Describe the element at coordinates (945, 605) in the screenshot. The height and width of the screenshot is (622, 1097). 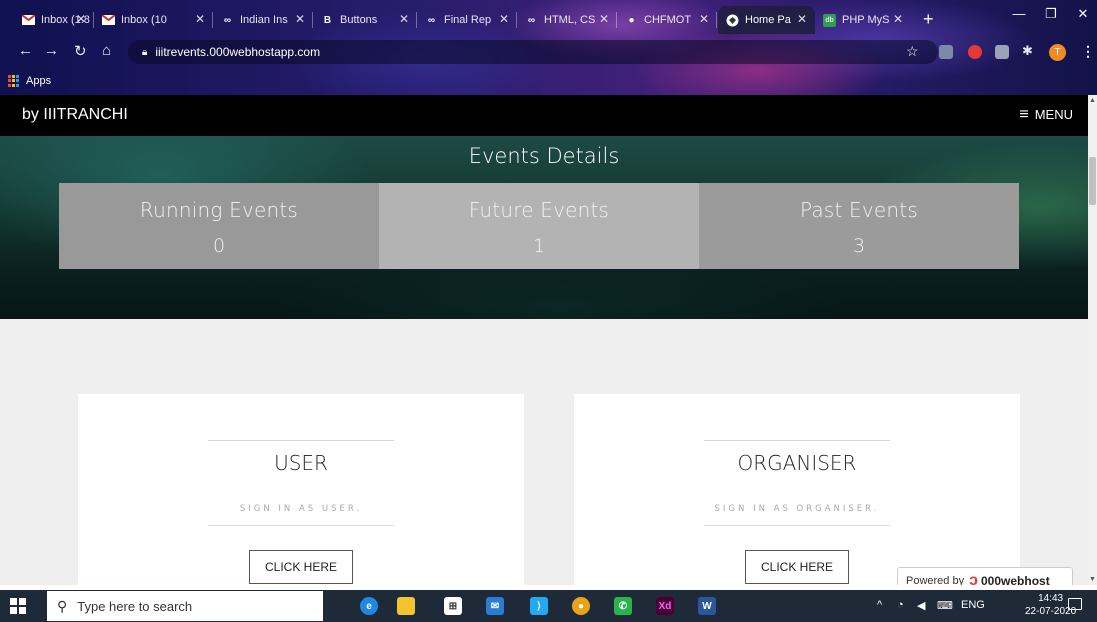
I see `keyboard-icon: ⌨` at that location.